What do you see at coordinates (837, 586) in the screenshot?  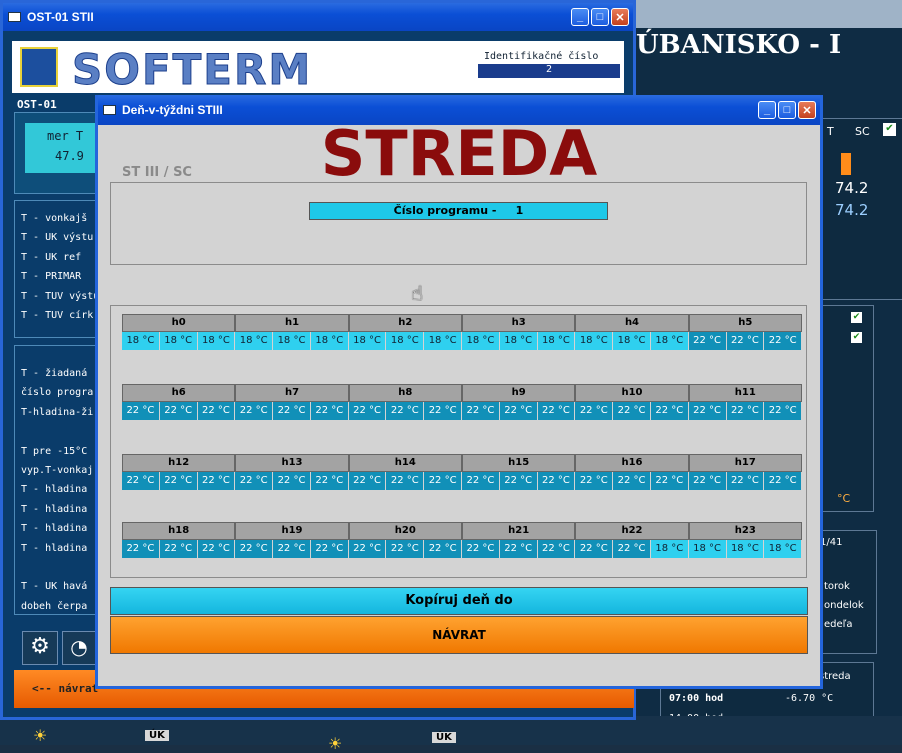 I see `day-item: torok` at bounding box center [837, 586].